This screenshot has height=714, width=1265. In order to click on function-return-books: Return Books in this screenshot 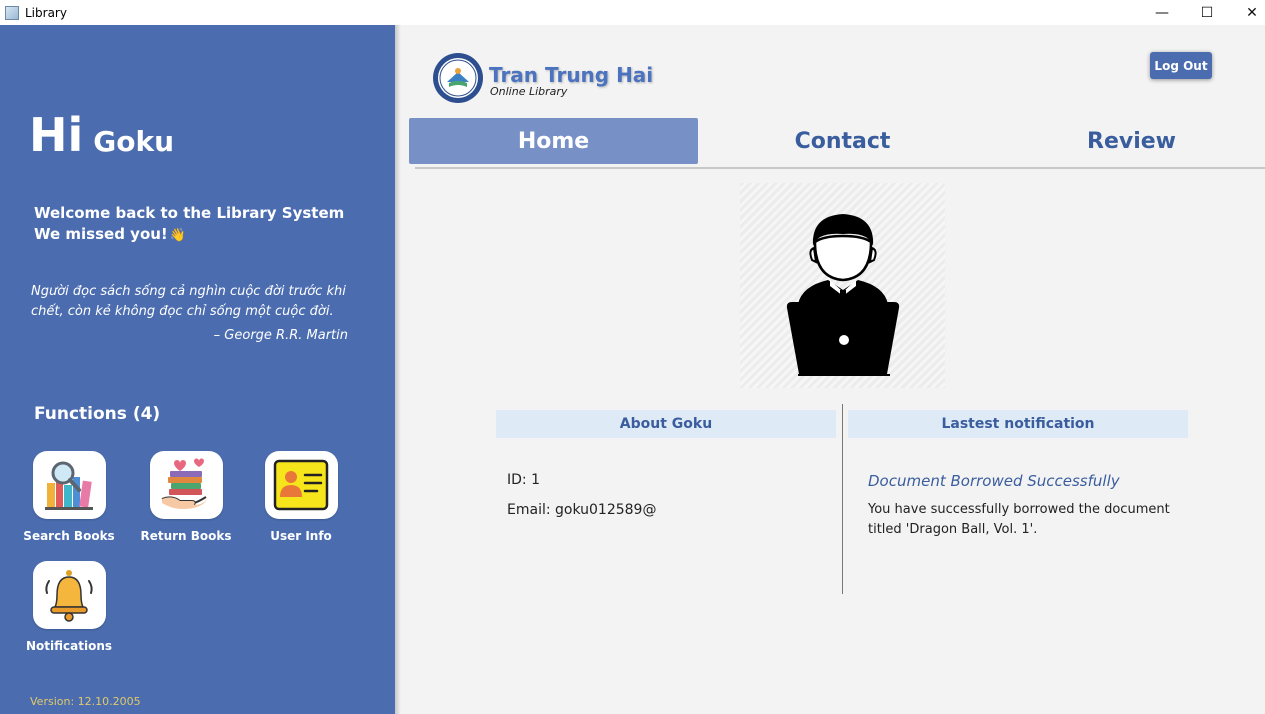, I will do `click(186, 497)`.